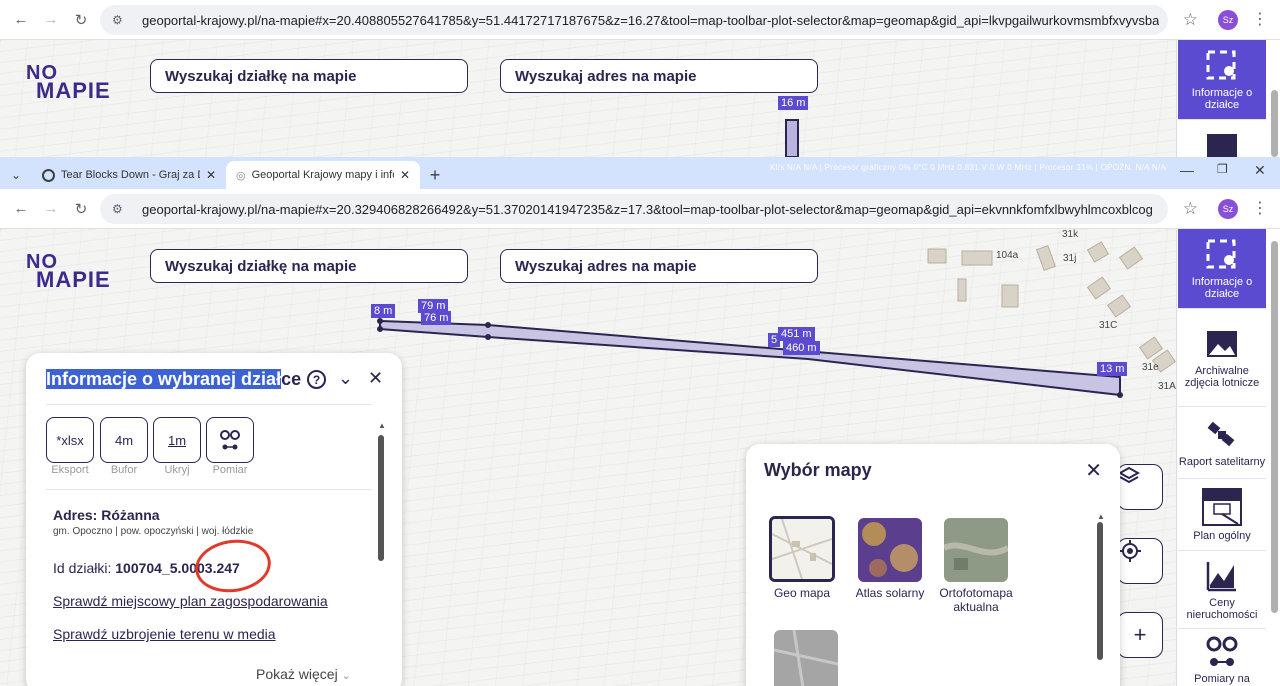 The width and height of the screenshot is (1280, 686). I want to click on buffer-button: 4m, so click(124, 440).